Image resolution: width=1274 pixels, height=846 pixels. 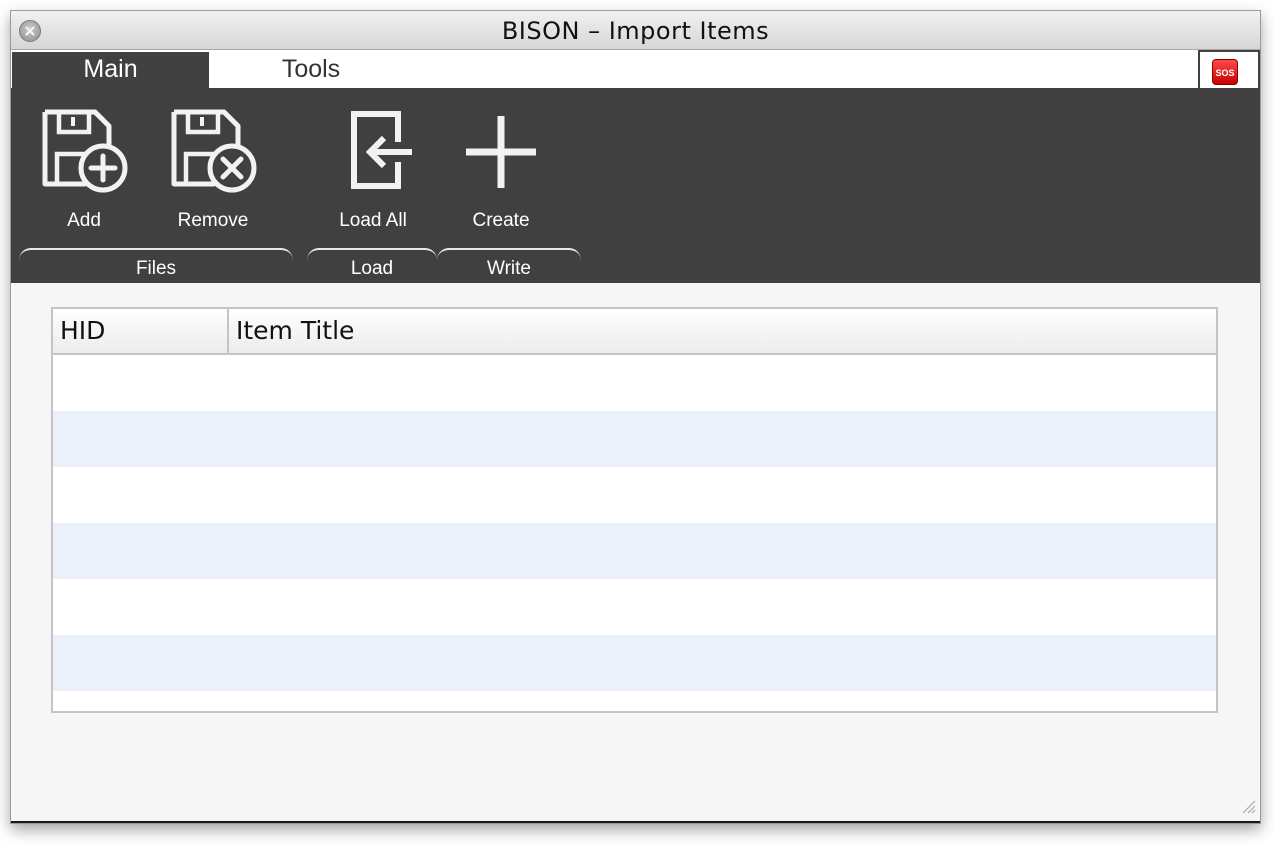 I want to click on add-button: Add, so click(x=84, y=168).